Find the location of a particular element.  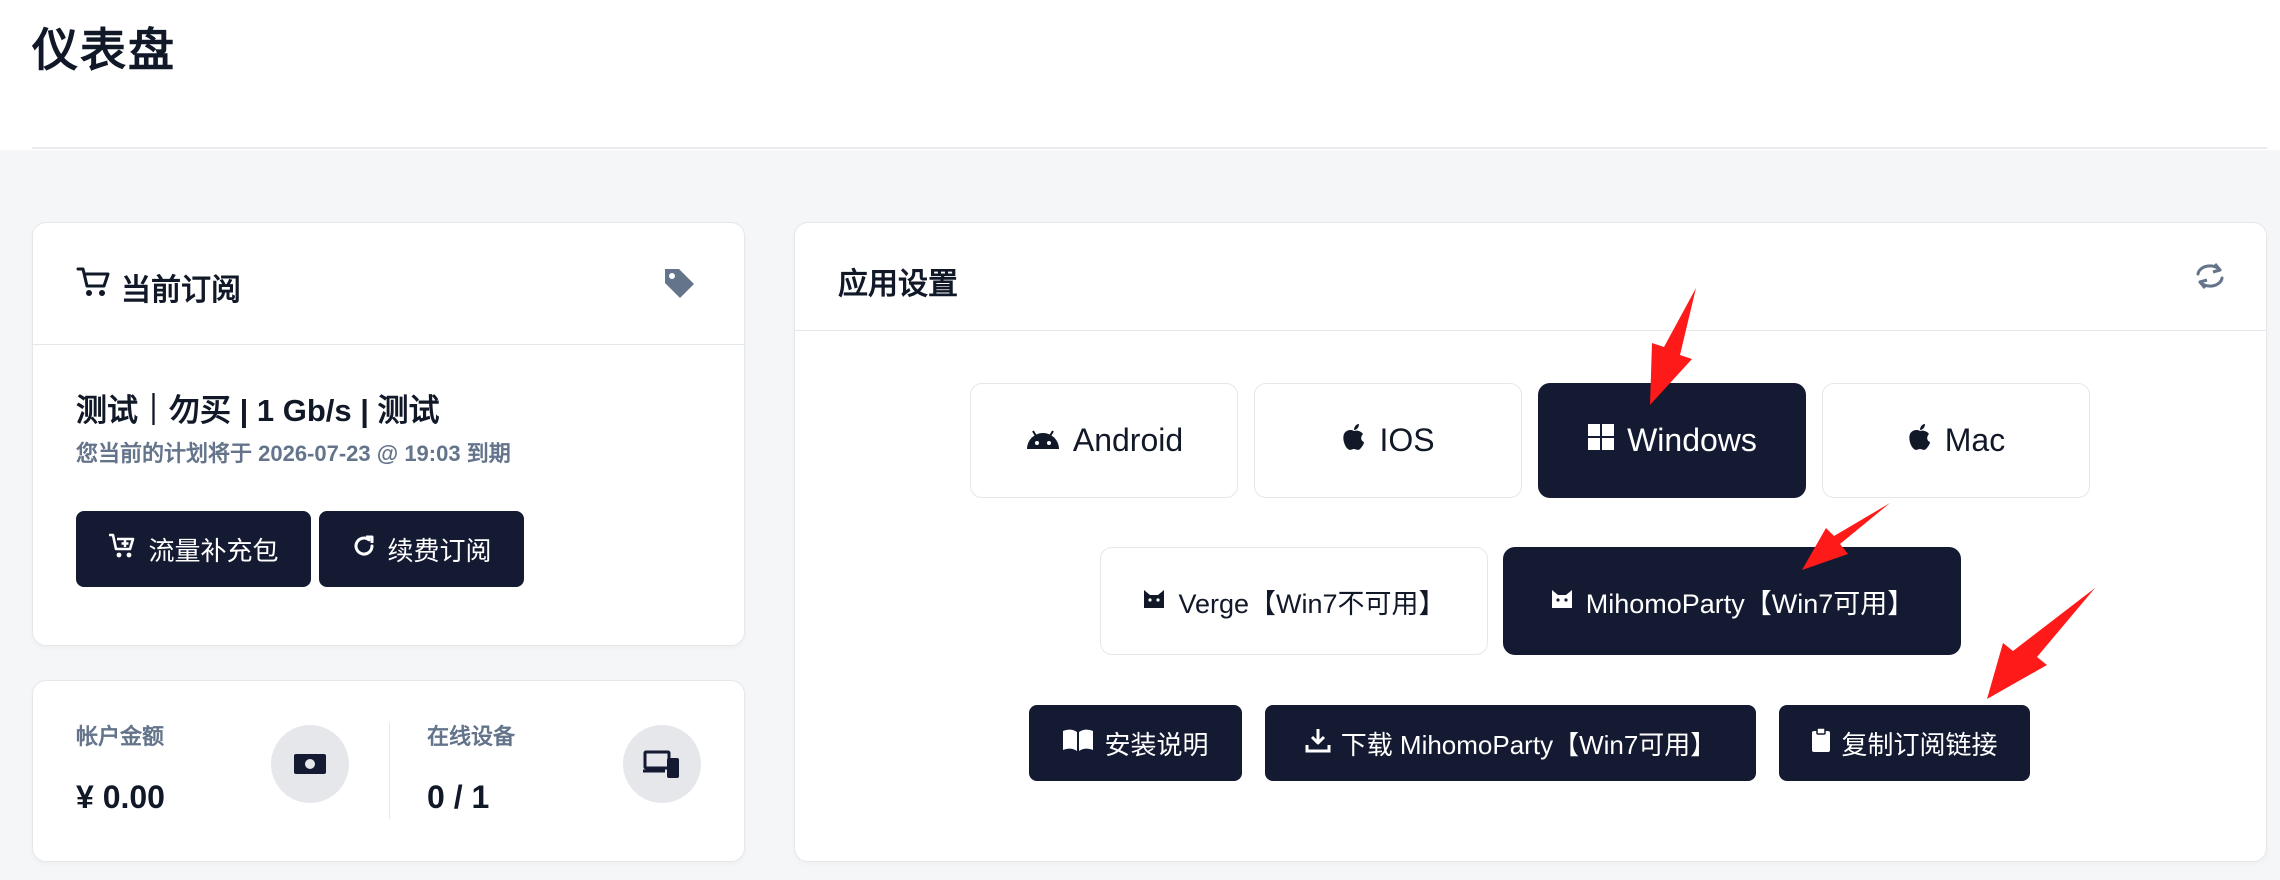

platform-mac-label: Mac is located at coordinates (1975, 440).